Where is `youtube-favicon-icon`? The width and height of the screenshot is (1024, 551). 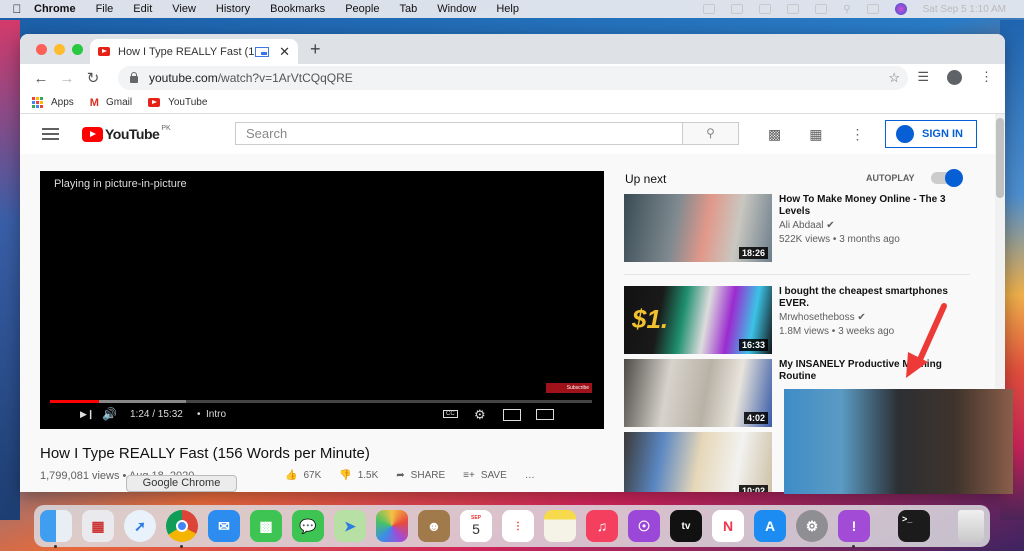 youtube-favicon-icon is located at coordinates (104, 51).